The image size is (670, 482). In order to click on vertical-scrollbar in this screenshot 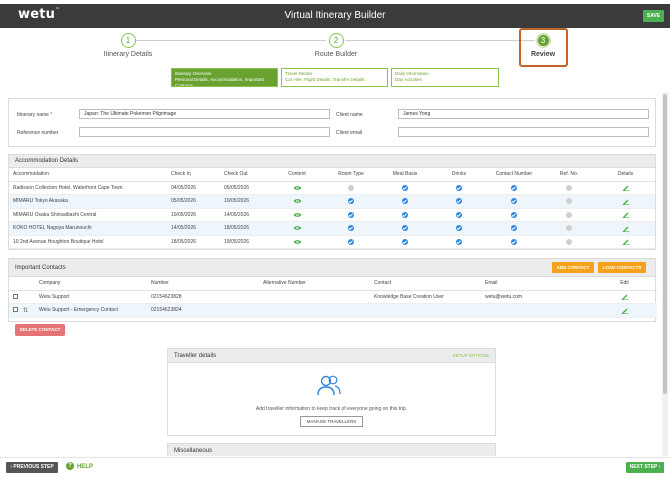, I will do `click(665, 274)`.